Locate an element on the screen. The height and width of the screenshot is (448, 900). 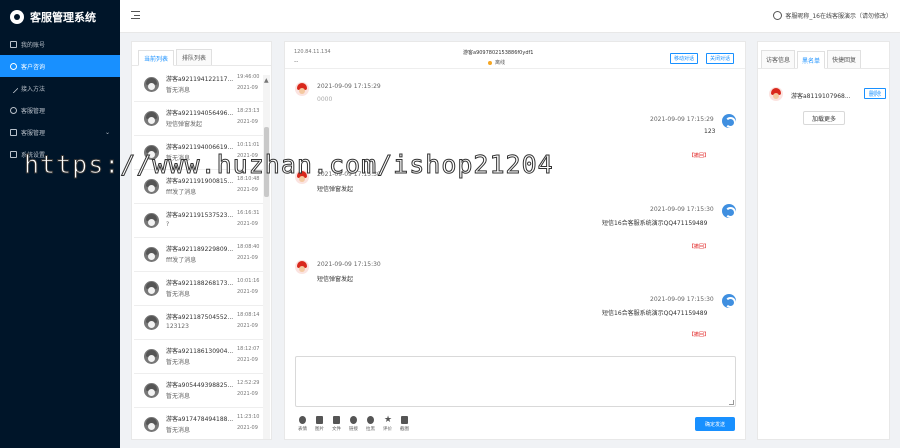
chevron-down-icon: ⌄ is located at coordinates (107, 132).